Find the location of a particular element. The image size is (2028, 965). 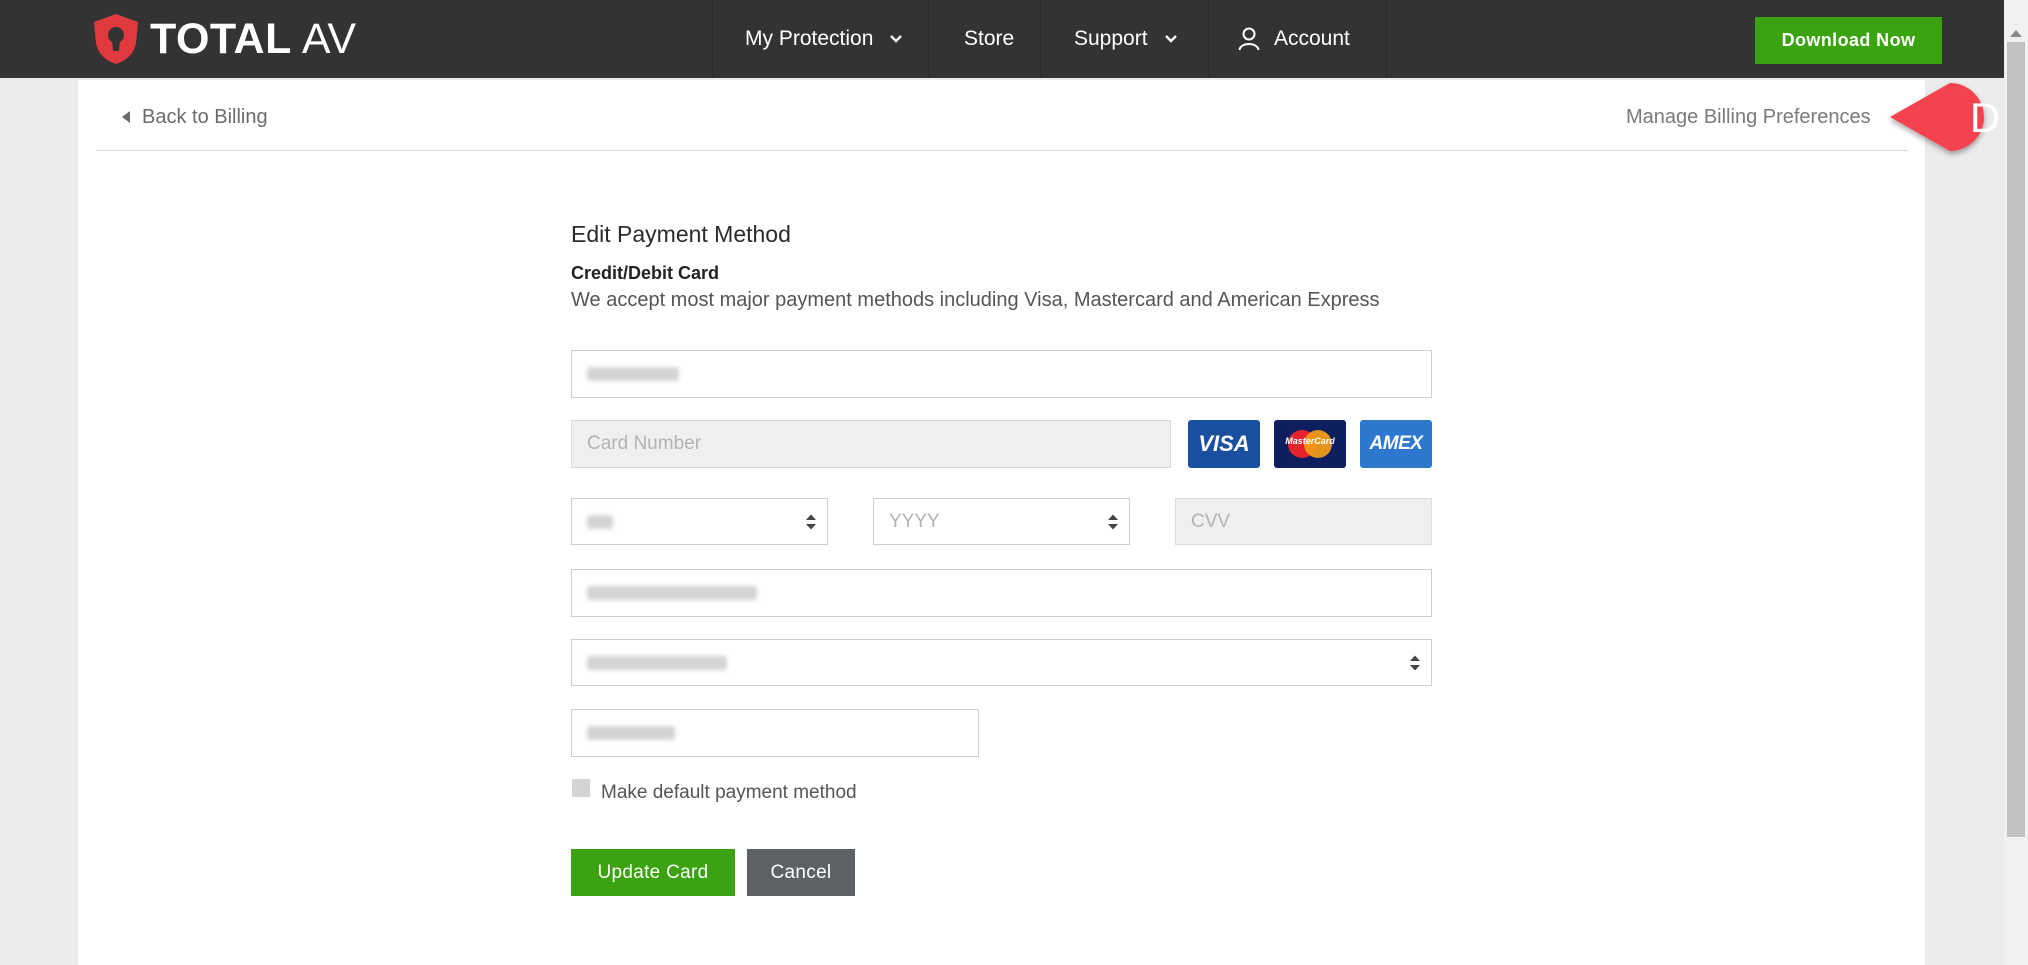

cvv-input: CVV is located at coordinates (1303, 521).